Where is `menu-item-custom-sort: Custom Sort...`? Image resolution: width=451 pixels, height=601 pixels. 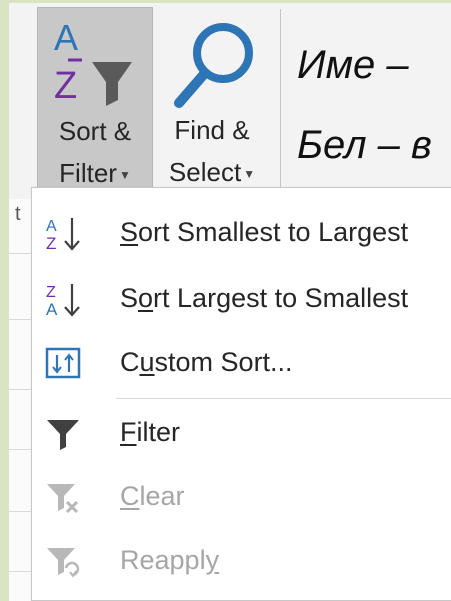
menu-item-custom-sort: Custom Sort... is located at coordinates (241, 363).